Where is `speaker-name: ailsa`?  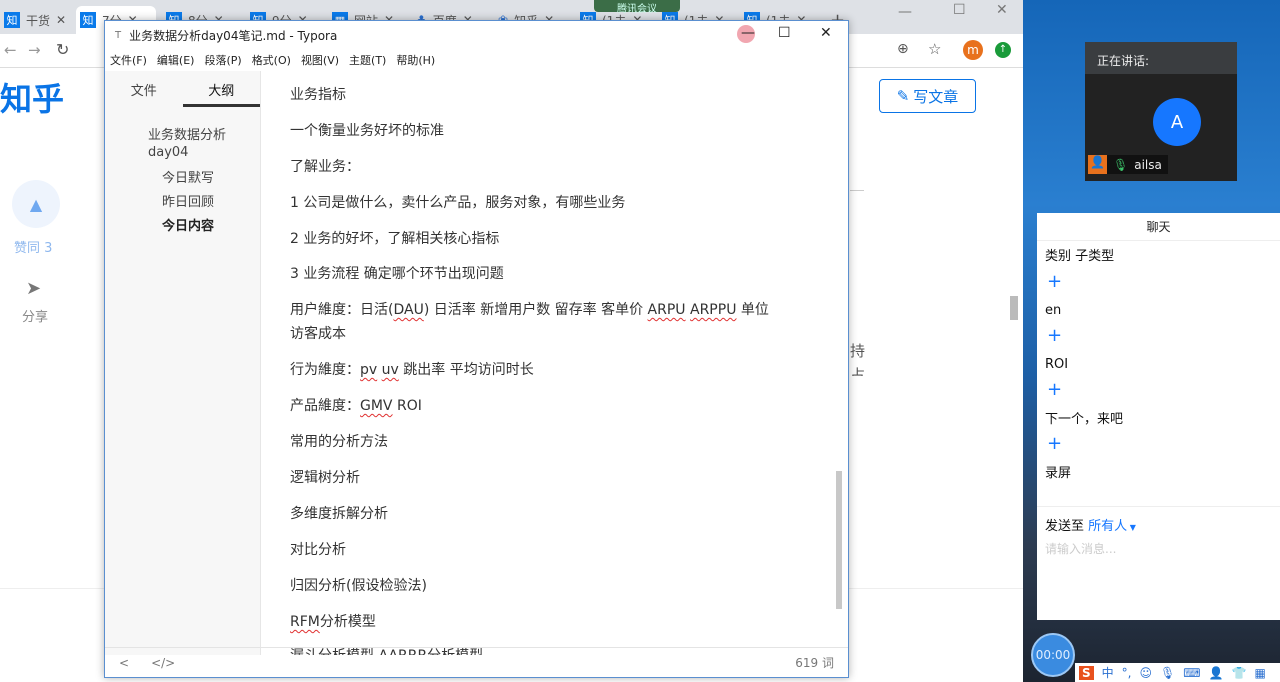 speaker-name: ailsa is located at coordinates (1148, 164).